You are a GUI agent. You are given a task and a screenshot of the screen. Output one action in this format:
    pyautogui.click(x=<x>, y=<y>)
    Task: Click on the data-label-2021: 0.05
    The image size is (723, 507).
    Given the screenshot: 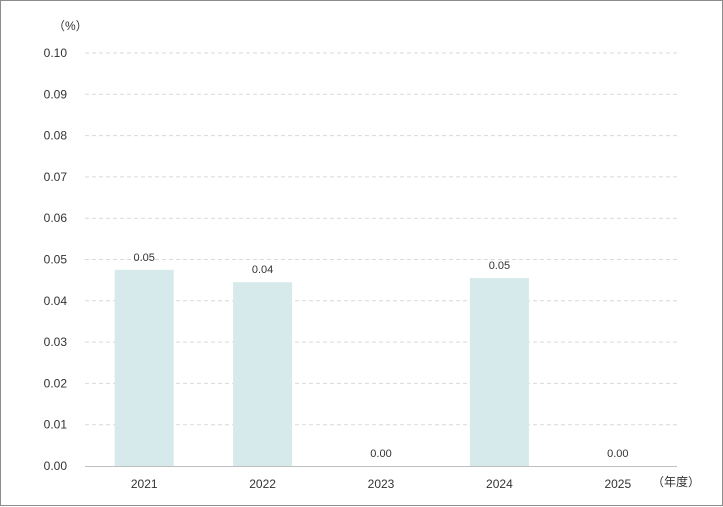 What is the action you would take?
    pyautogui.click(x=143, y=258)
    